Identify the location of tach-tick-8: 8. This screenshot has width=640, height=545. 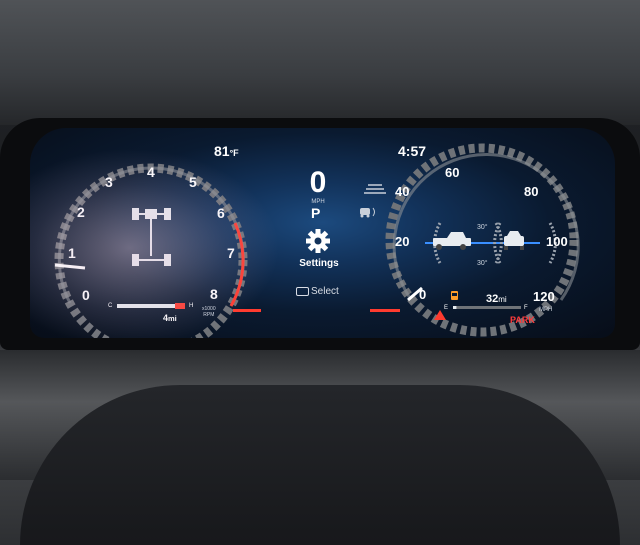
(214, 294).